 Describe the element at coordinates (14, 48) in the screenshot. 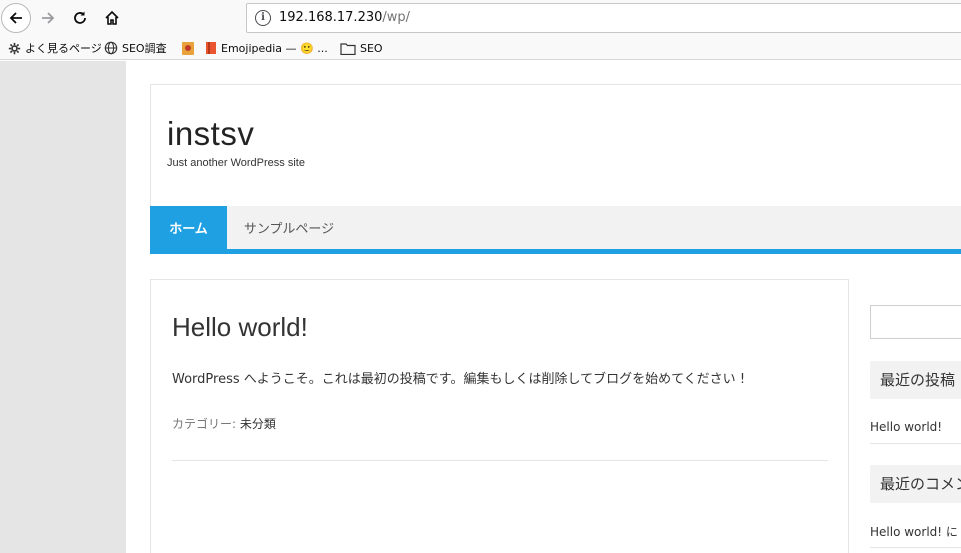

I see `gear-icon` at that location.